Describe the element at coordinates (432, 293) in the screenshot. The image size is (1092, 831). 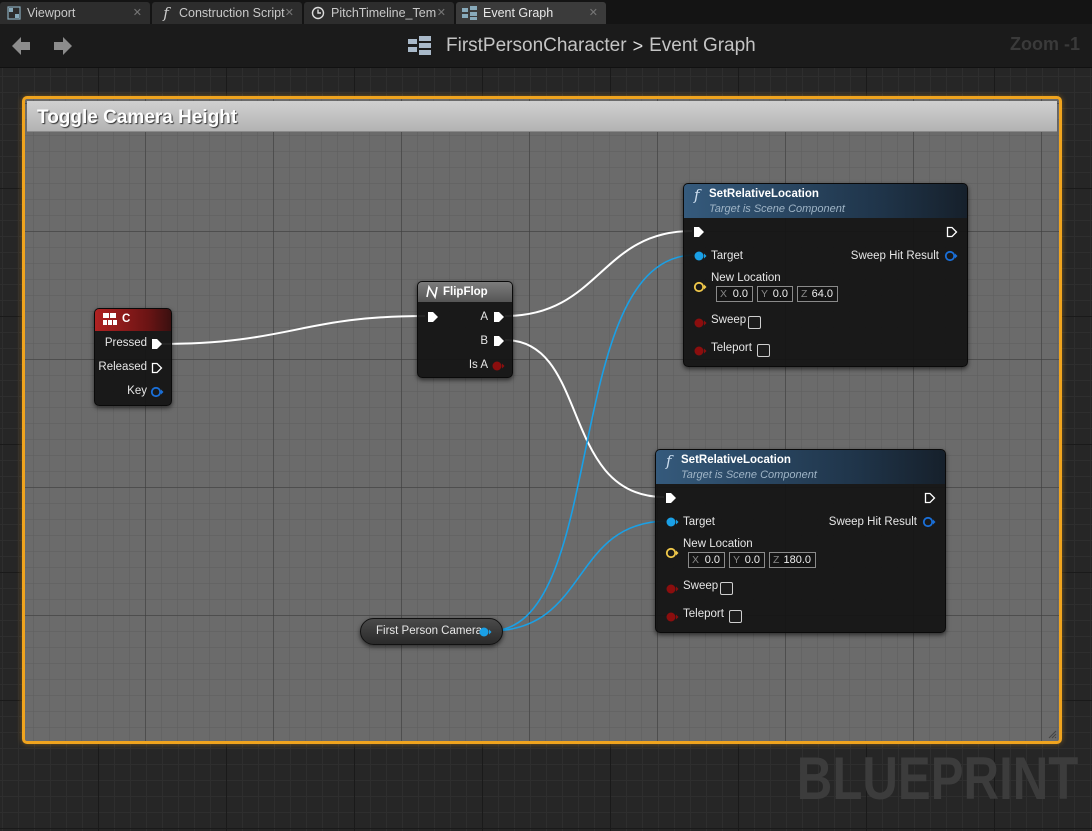
I see `macro-icon` at that location.